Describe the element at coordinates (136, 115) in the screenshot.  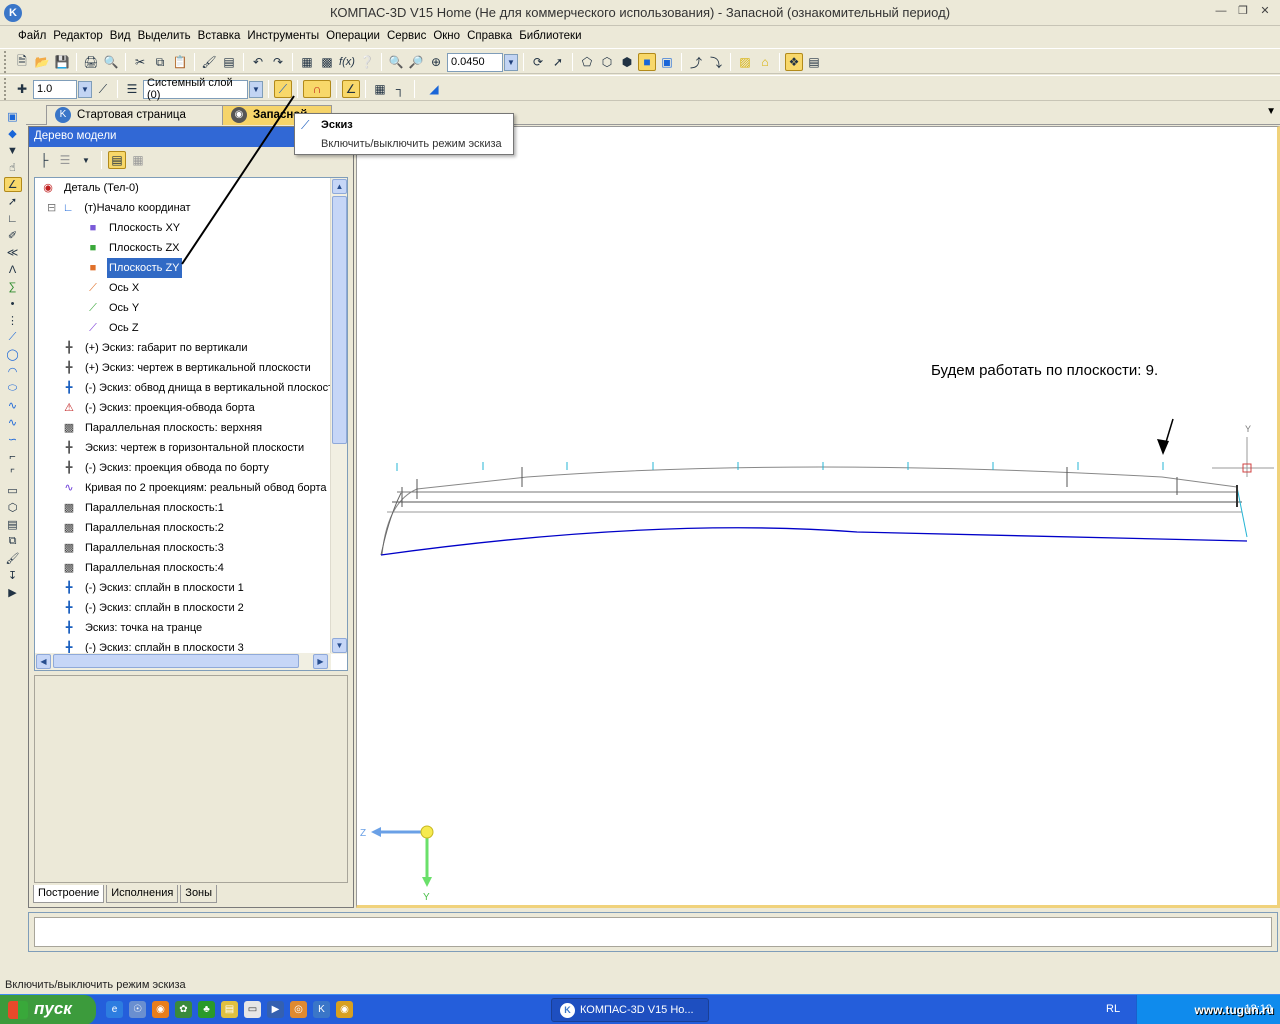
I see `tab-start-page: K Стартовая страница` at that location.